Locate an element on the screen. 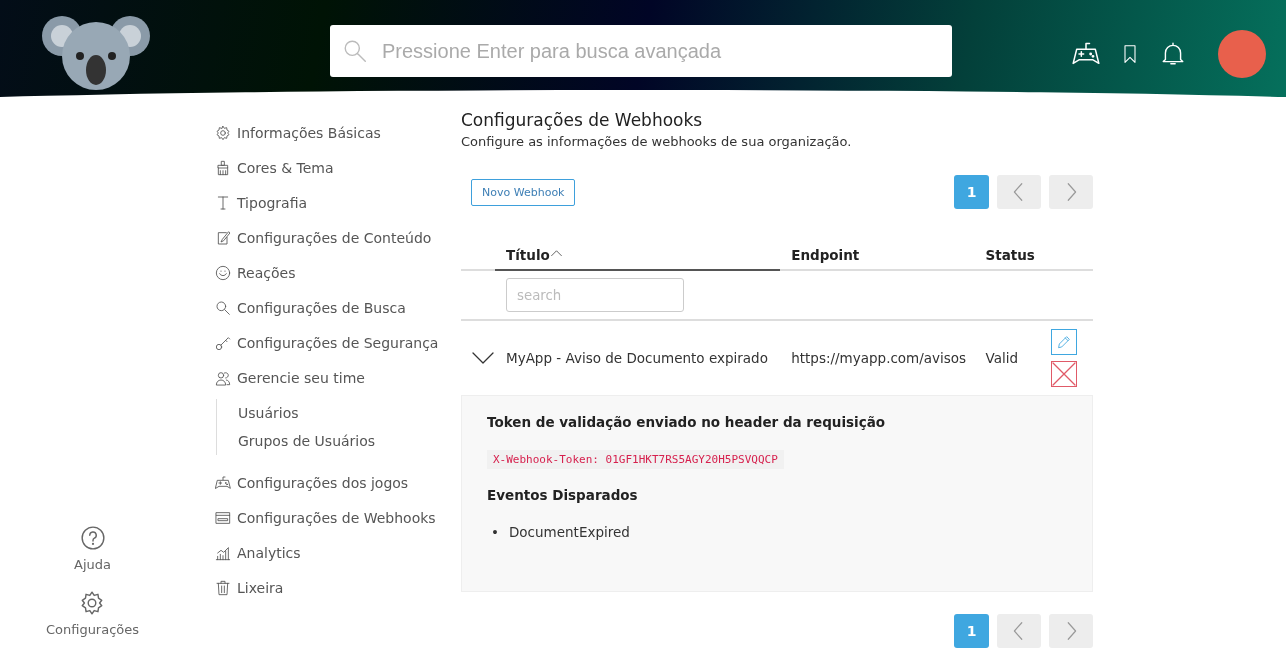 Image resolution: width=1286 pixels, height=665 pixels. gamepad-icon is located at coordinates (223, 482).